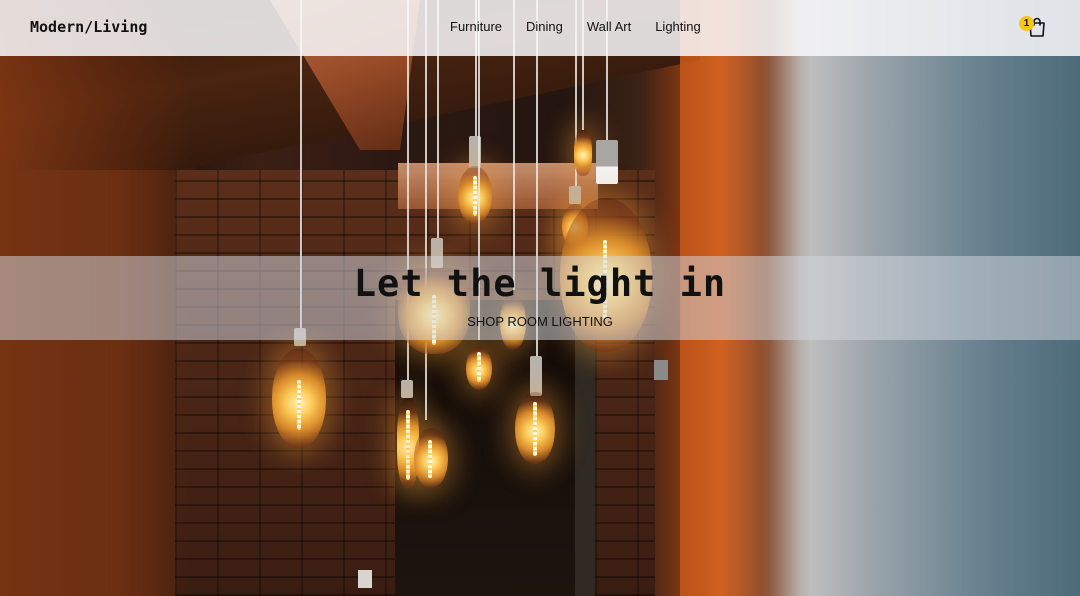 This screenshot has height=596, width=1080. I want to click on main-nav: Furniture Dining Wall Art Lighting, so click(575, 26).